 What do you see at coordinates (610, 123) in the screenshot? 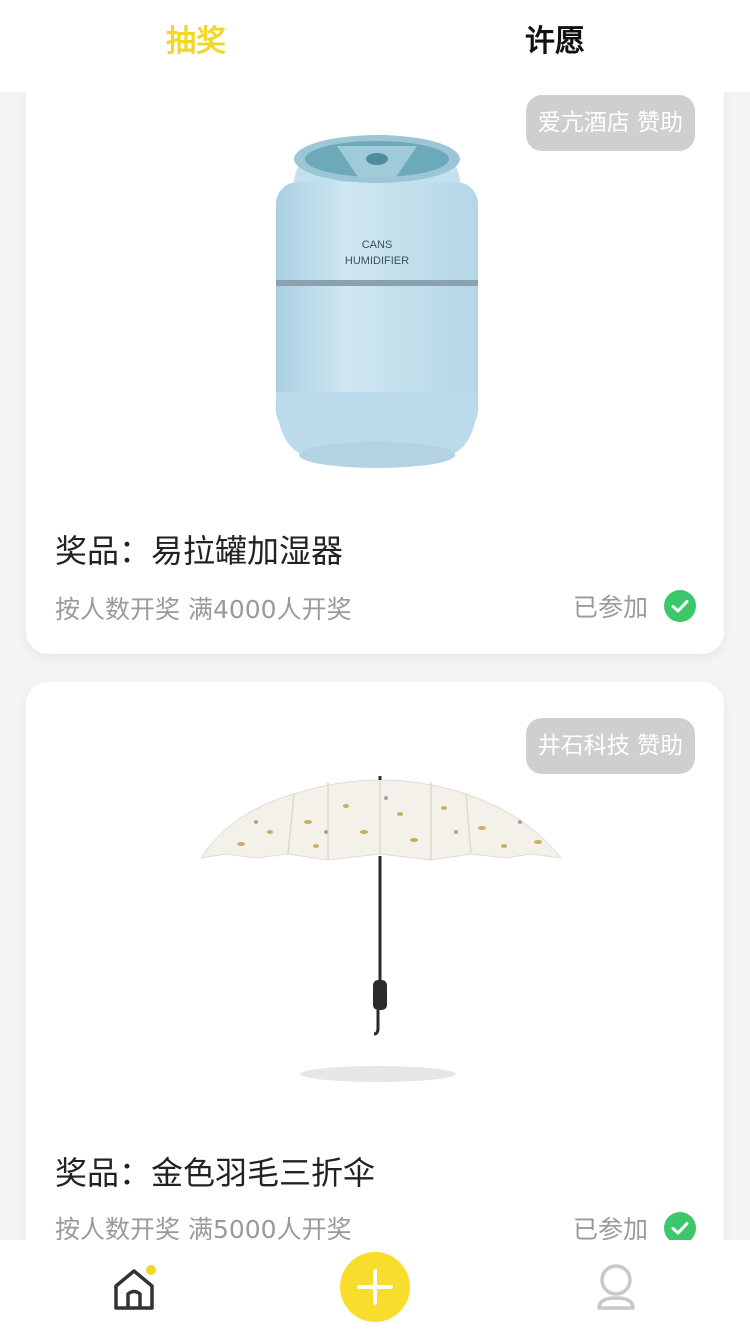
I see `sponsor-badge: 爱亢酒店 赞助` at bounding box center [610, 123].